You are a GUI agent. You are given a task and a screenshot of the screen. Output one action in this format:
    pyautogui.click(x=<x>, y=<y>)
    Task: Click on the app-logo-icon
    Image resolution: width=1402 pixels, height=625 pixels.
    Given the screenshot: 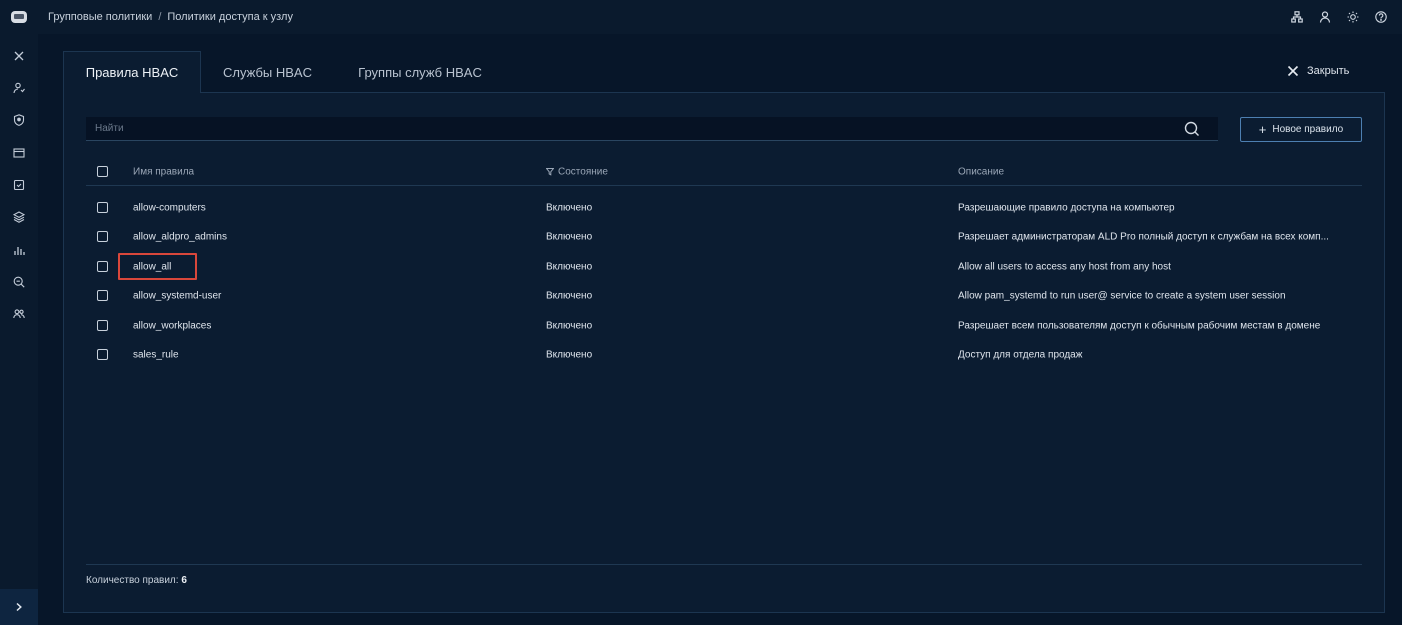 What is the action you would take?
    pyautogui.click(x=19, y=17)
    